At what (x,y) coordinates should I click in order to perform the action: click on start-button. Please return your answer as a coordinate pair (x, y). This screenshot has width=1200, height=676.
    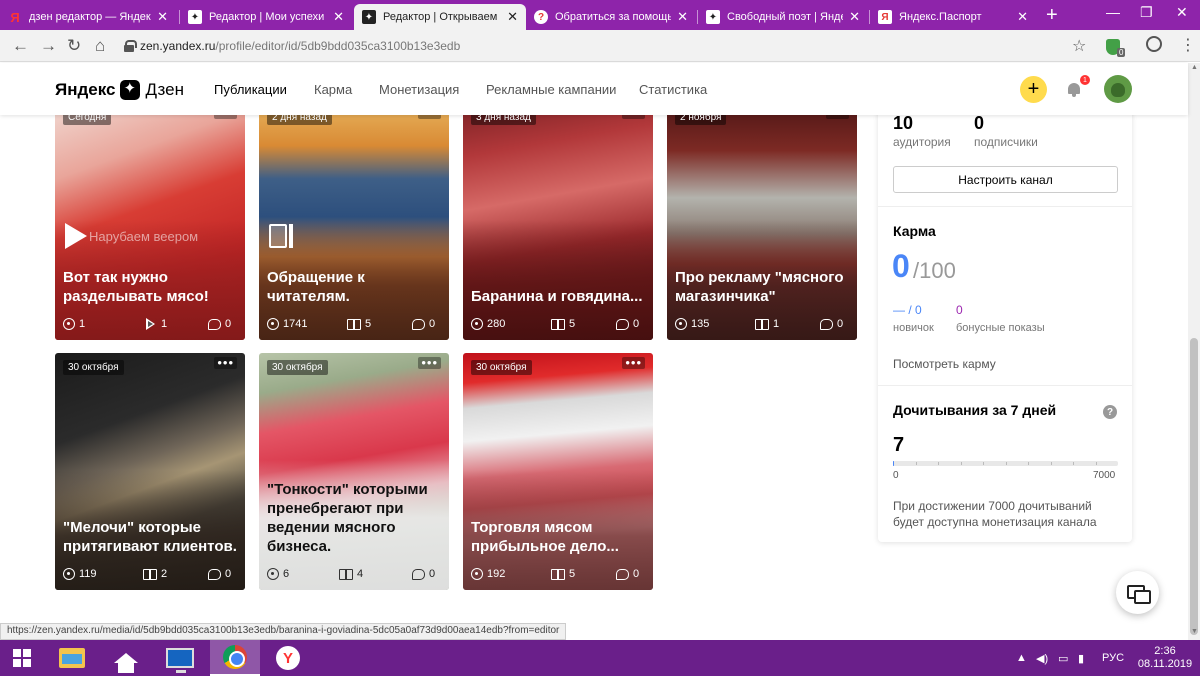
    Looking at the image, I should click on (22, 658).